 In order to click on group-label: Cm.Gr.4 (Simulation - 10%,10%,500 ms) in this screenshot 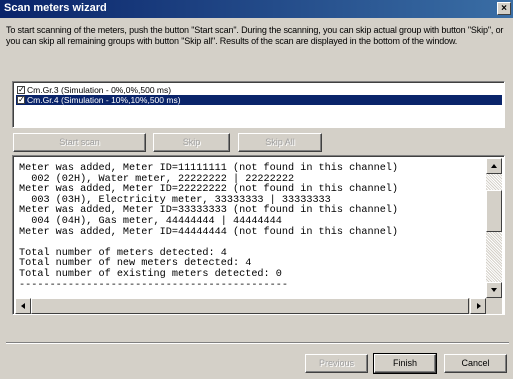, I will do `click(104, 100)`.